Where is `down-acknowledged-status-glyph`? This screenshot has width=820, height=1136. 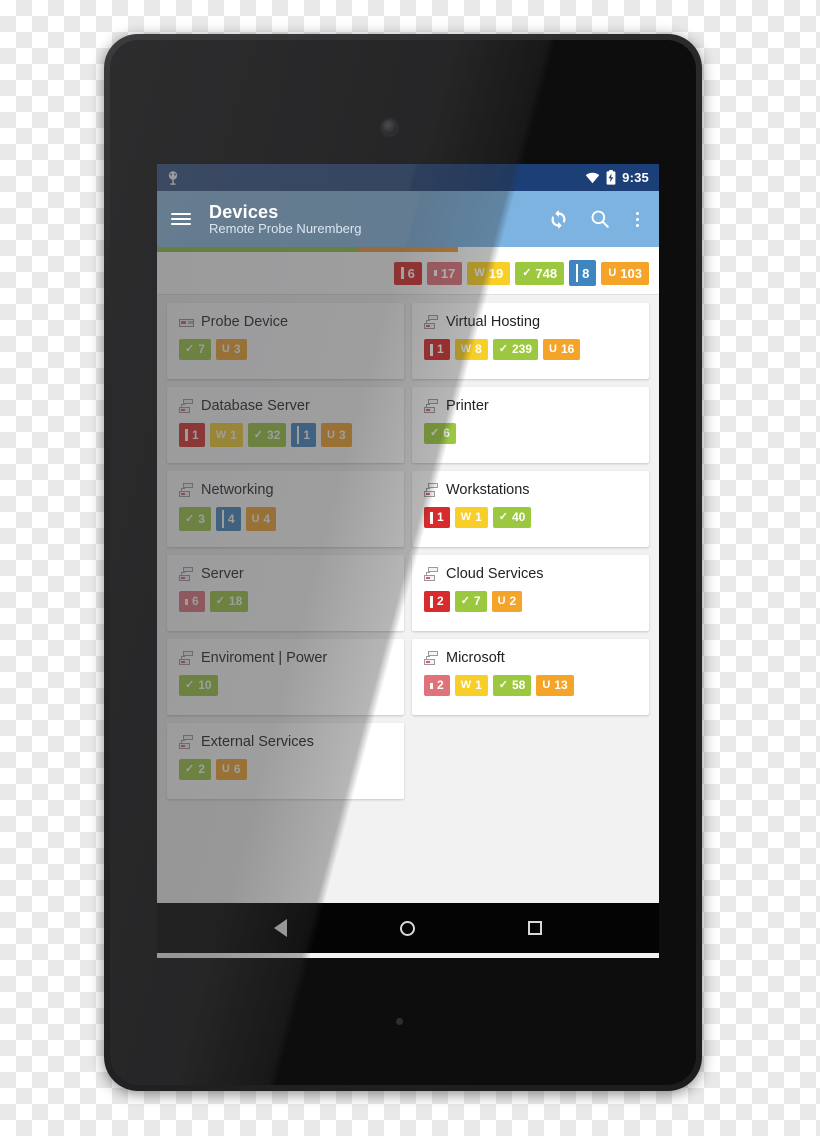
down-acknowledged-status-glyph is located at coordinates (186, 601).